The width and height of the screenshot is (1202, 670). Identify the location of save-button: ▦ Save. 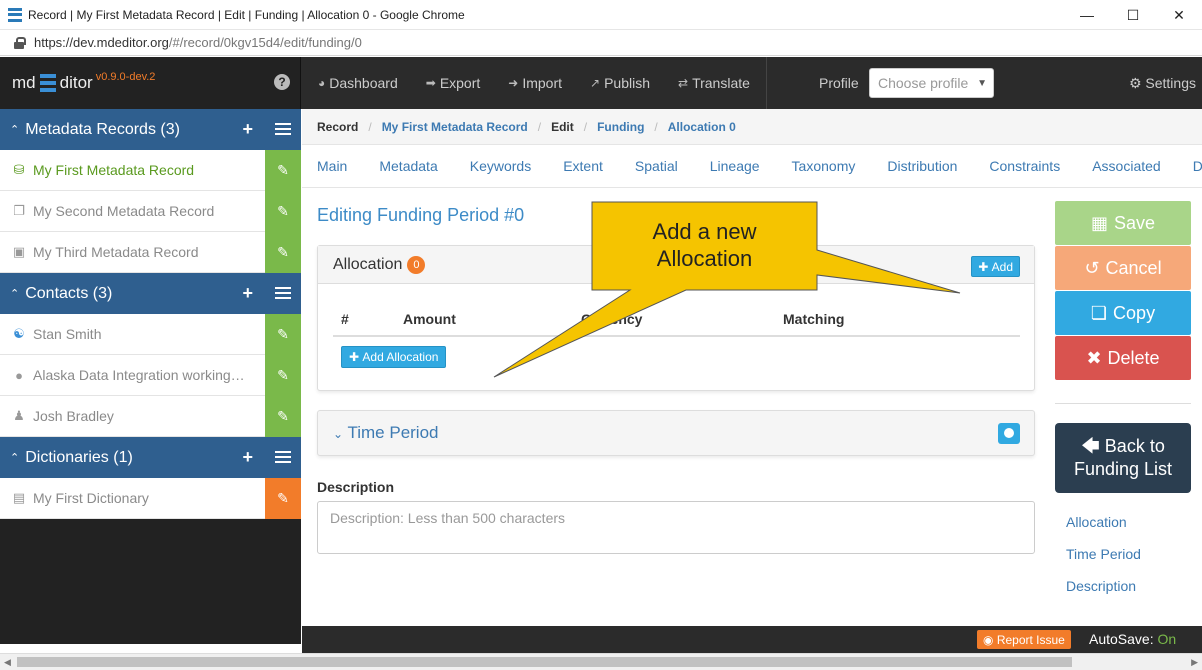
(1123, 223).